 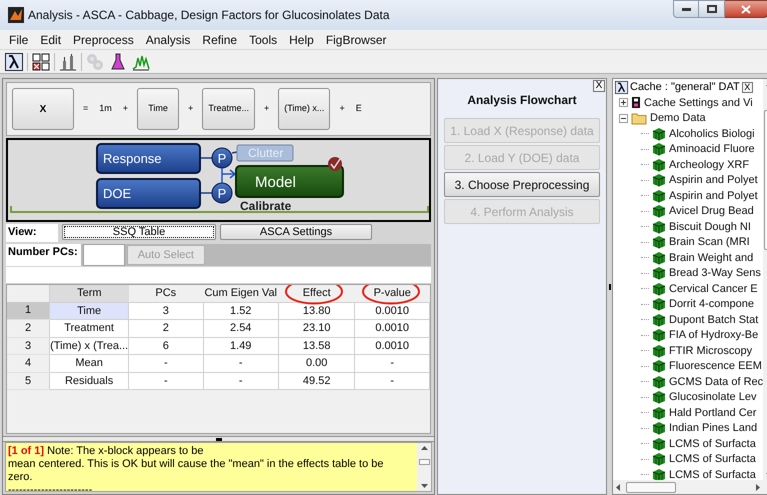 What do you see at coordinates (32, 233) in the screenshot?
I see `view-label: View:` at bounding box center [32, 233].